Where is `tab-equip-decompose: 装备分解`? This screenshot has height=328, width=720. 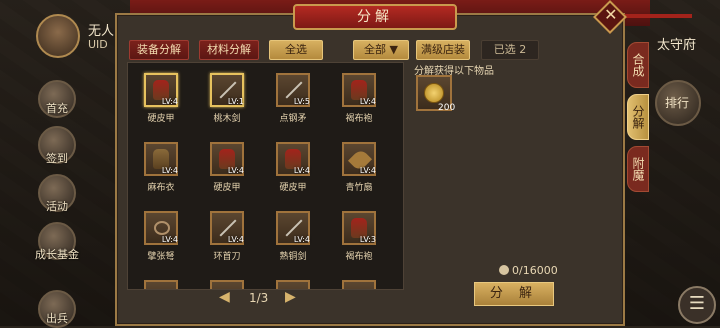
tab-equip-decompose: 装备分解 is located at coordinates (159, 50).